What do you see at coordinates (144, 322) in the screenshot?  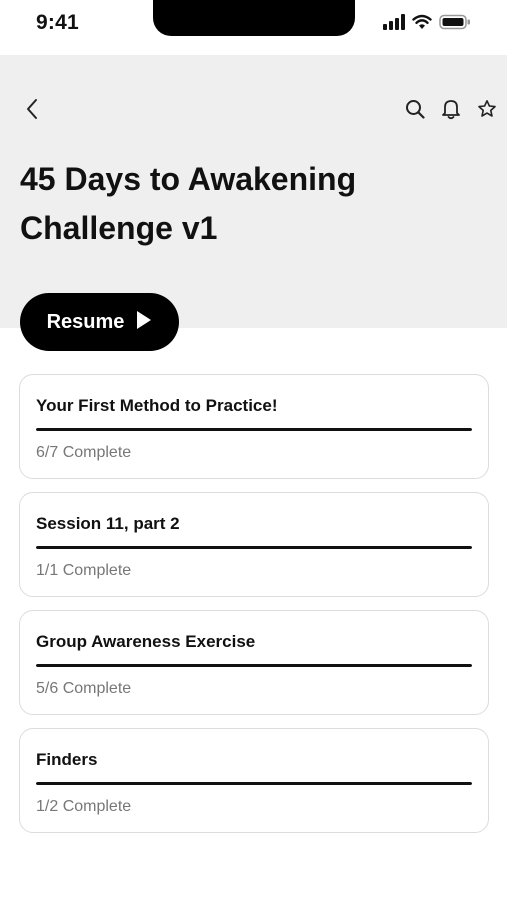 I see `play-icon` at bounding box center [144, 322].